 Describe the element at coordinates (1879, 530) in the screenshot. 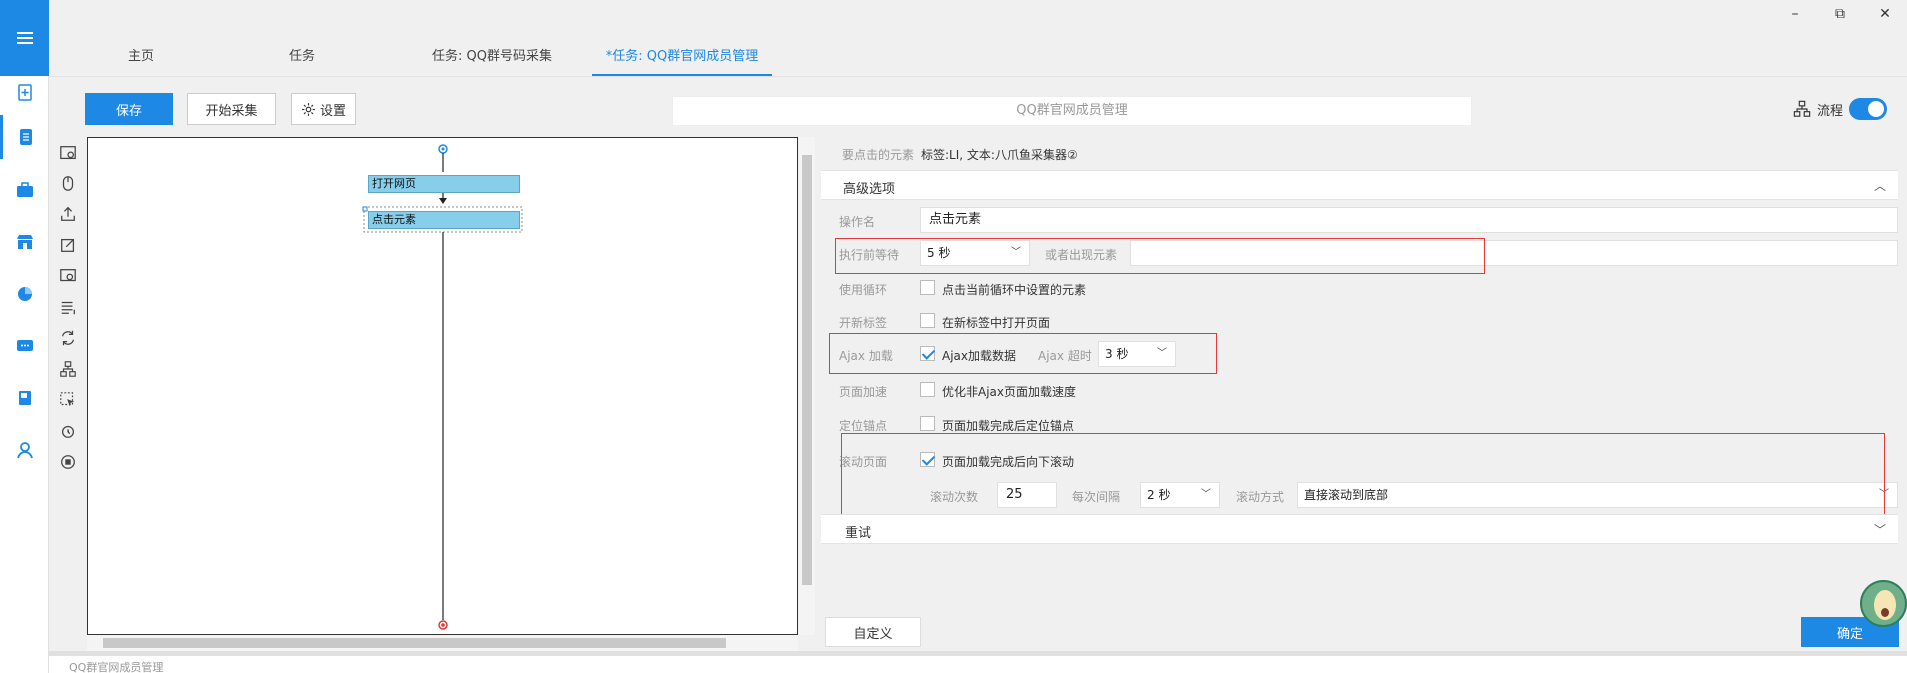

I see `chevron-down-icon: ﹀` at that location.